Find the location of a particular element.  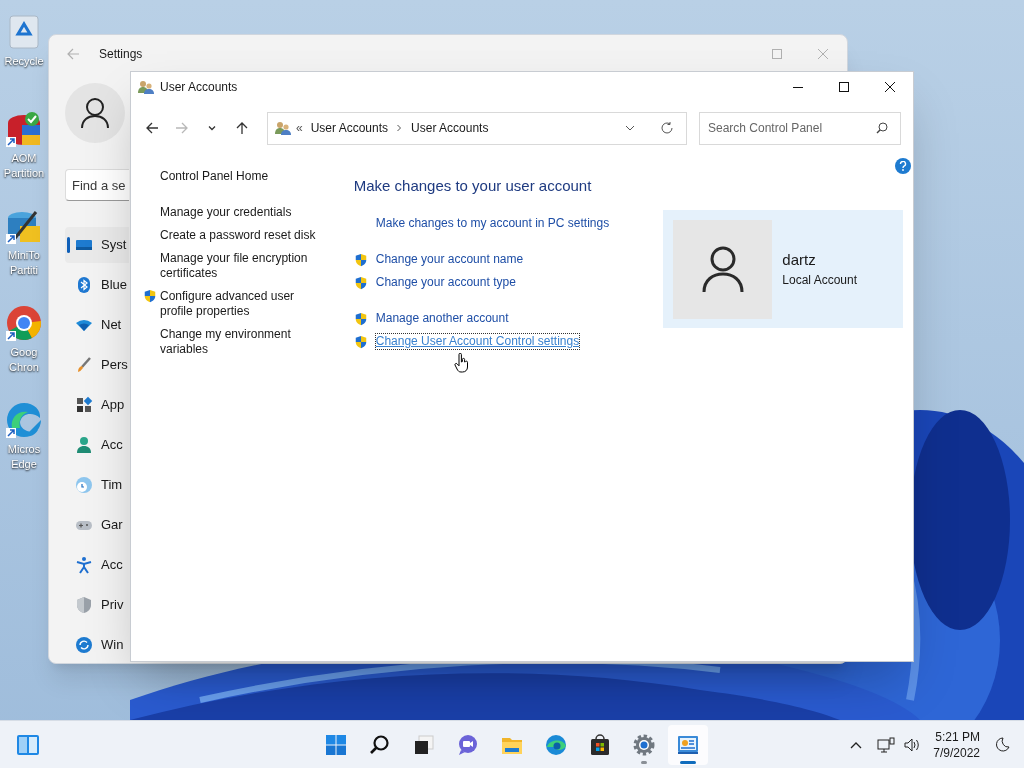

nav-item: App is located at coordinates (97, 405).